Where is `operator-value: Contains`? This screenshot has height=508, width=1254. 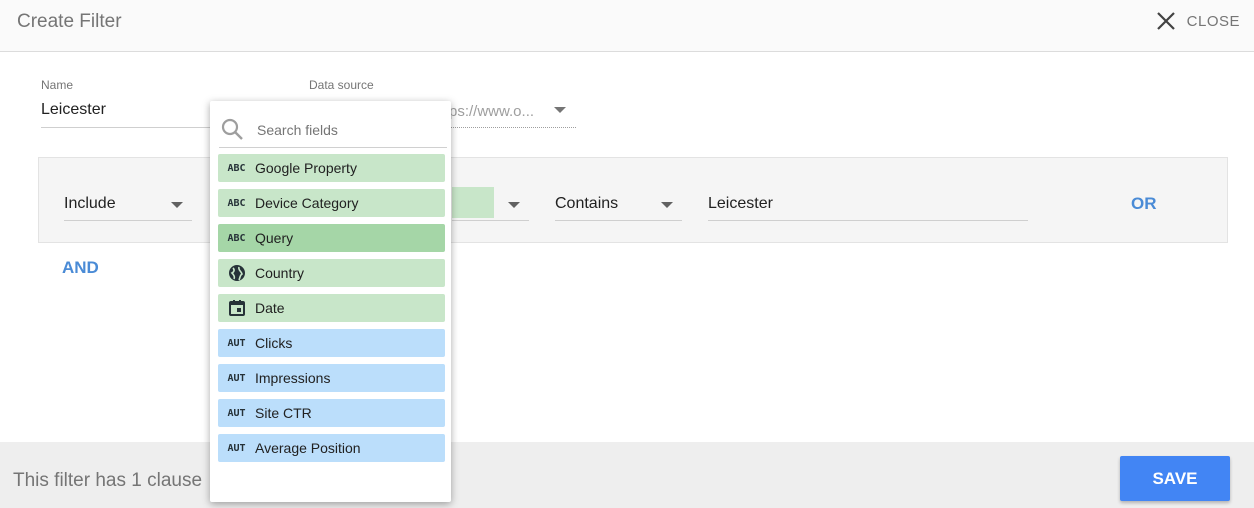
operator-value: Contains is located at coordinates (587, 203).